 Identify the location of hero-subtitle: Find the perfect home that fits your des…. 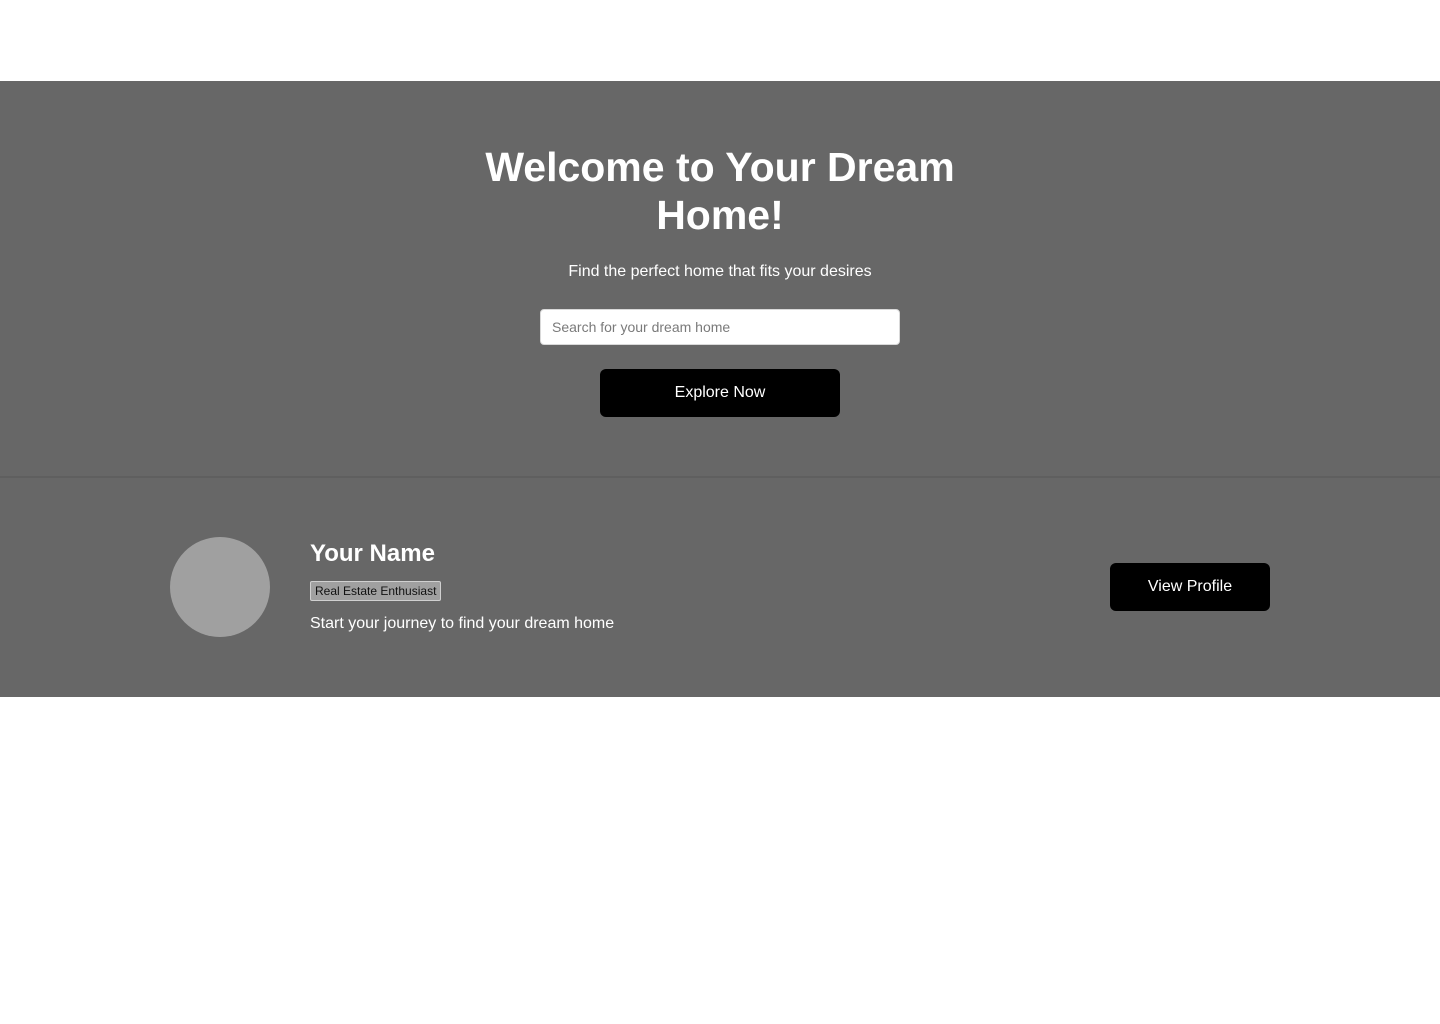
(720, 271).